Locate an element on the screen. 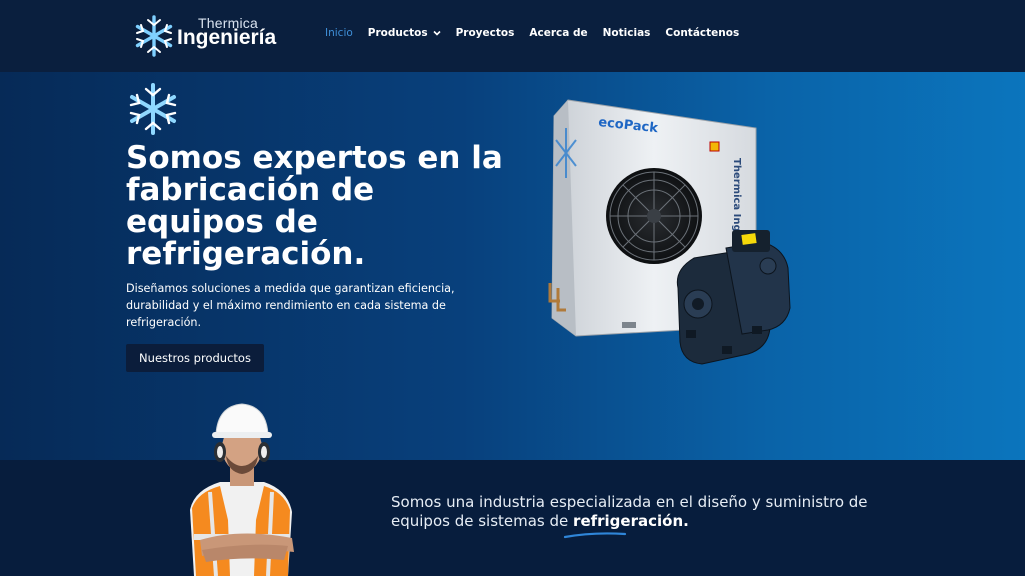 The height and width of the screenshot is (576, 1025). brand-logo: Thermica Ingeniería is located at coordinates (207, 37).